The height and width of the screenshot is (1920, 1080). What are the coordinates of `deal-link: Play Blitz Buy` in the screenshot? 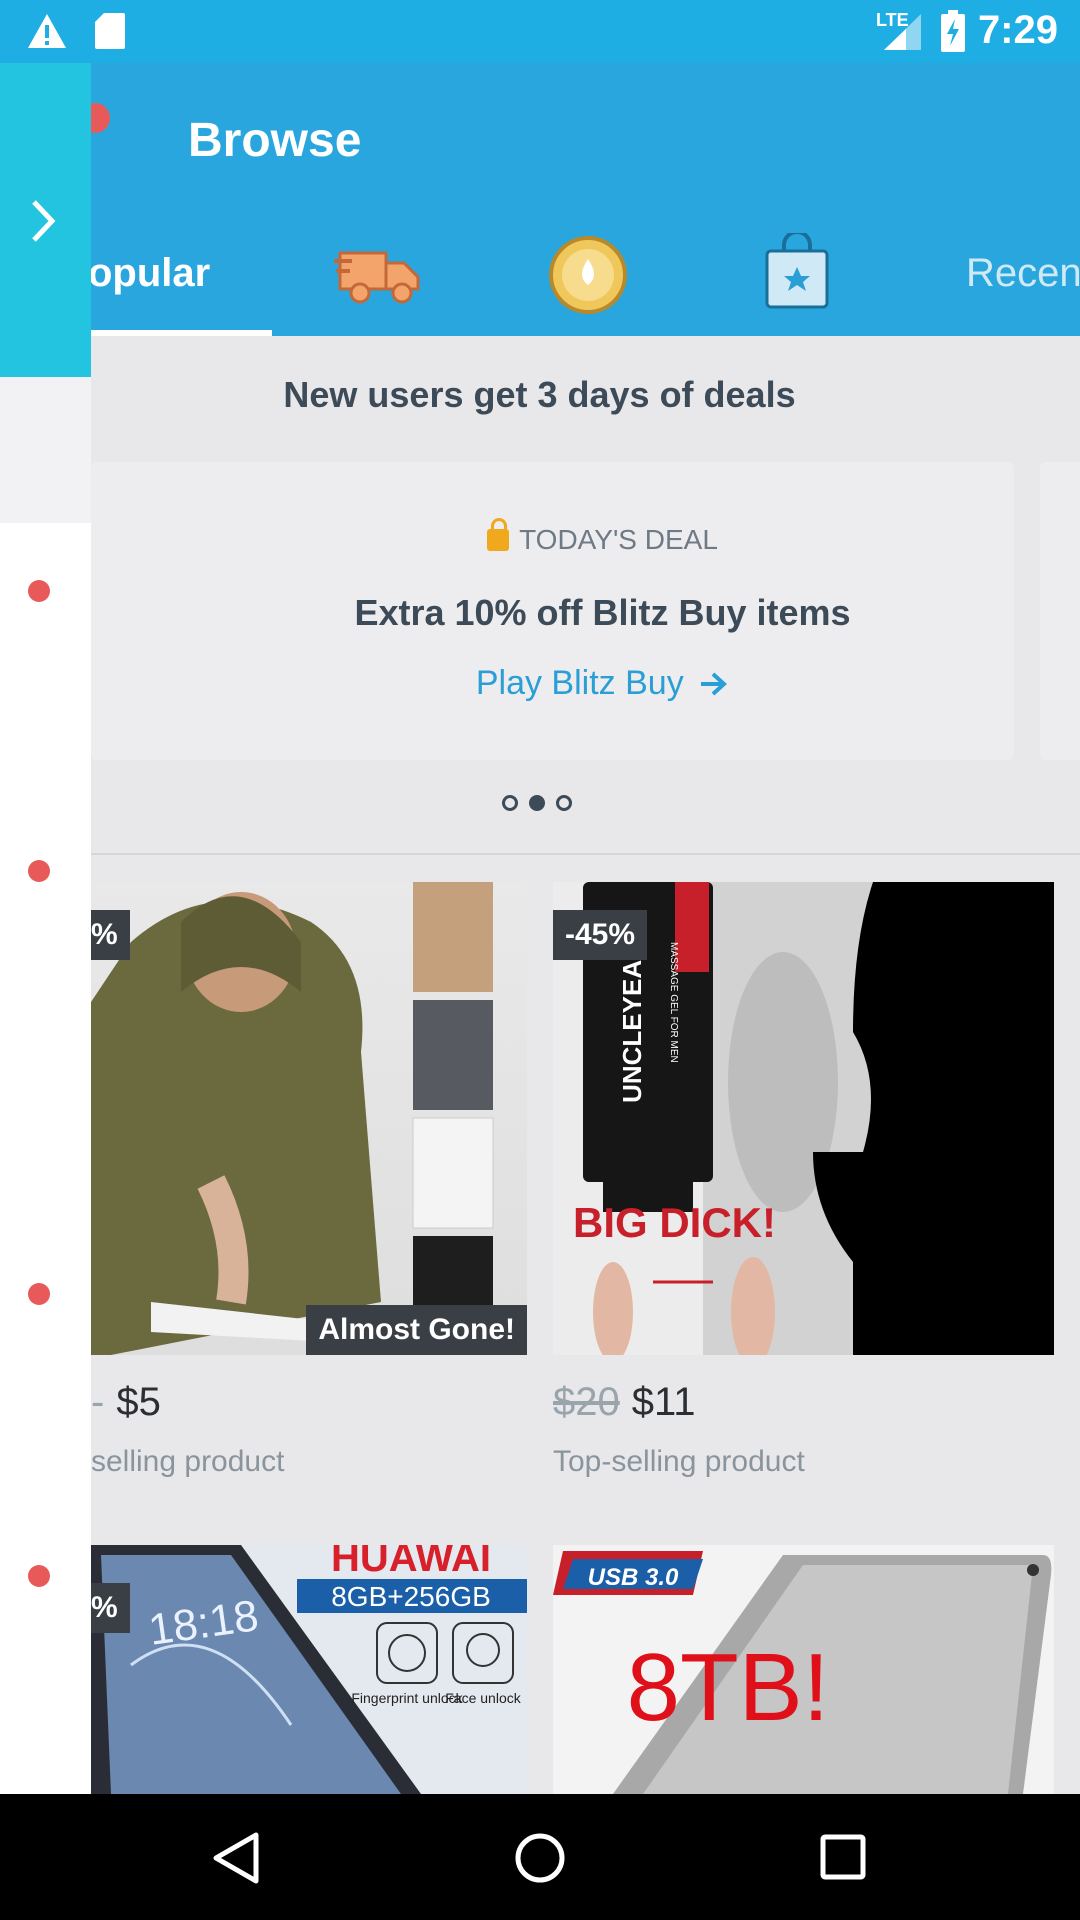 It's located at (552, 683).